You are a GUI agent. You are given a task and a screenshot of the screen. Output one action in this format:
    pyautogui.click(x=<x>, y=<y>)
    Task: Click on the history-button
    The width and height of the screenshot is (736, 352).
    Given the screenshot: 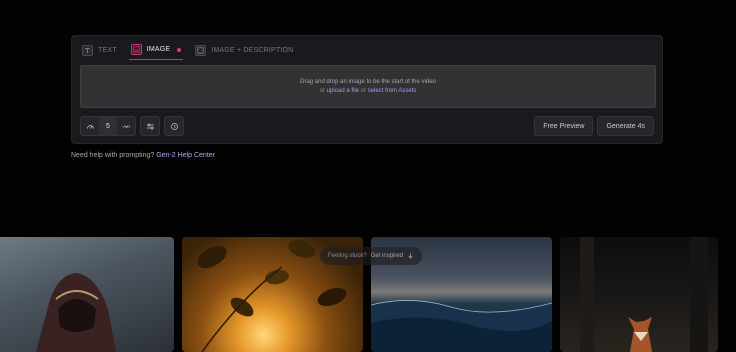 What is the action you would take?
    pyautogui.click(x=174, y=126)
    